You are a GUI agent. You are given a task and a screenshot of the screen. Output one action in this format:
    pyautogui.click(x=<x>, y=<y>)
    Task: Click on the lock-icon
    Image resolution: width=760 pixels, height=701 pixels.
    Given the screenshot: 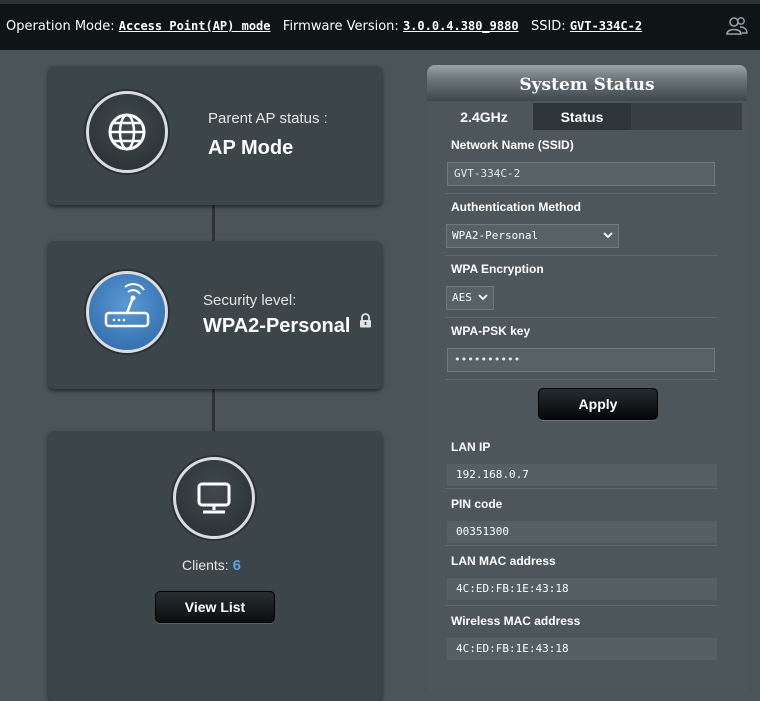 What is the action you would take?
    pyautogui.click(x=365, y=320)
    